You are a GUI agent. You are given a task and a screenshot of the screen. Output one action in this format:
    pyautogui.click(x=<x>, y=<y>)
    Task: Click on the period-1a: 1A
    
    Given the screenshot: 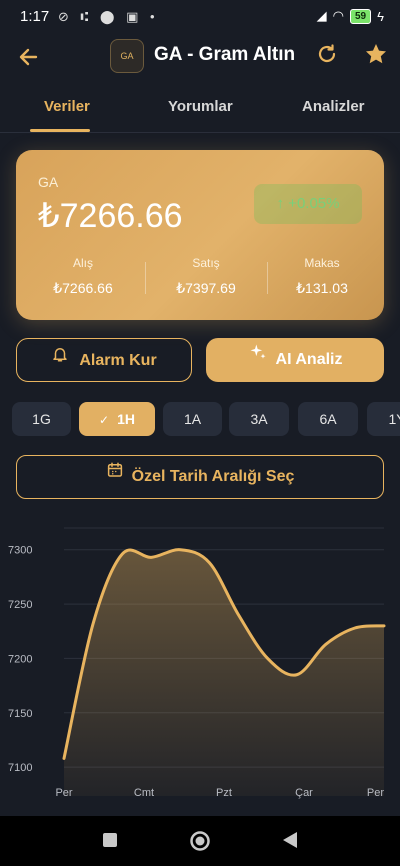 What is the action you would take?
    pyautogui.click(x=192, y=419)
    